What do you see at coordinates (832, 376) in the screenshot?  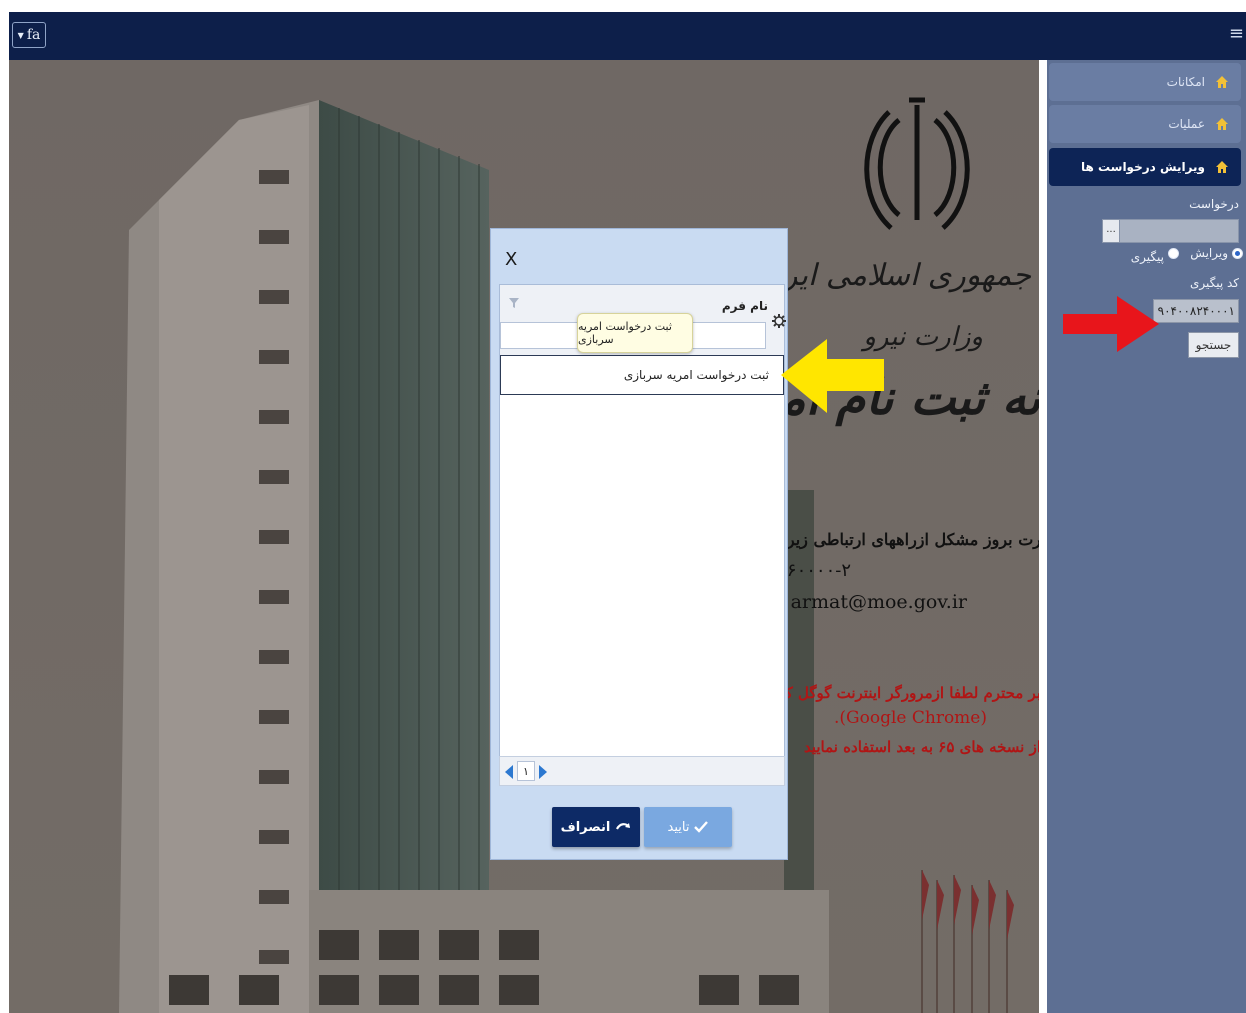 I see `yellow-arrow-icon` at bounding box center [832, 376].